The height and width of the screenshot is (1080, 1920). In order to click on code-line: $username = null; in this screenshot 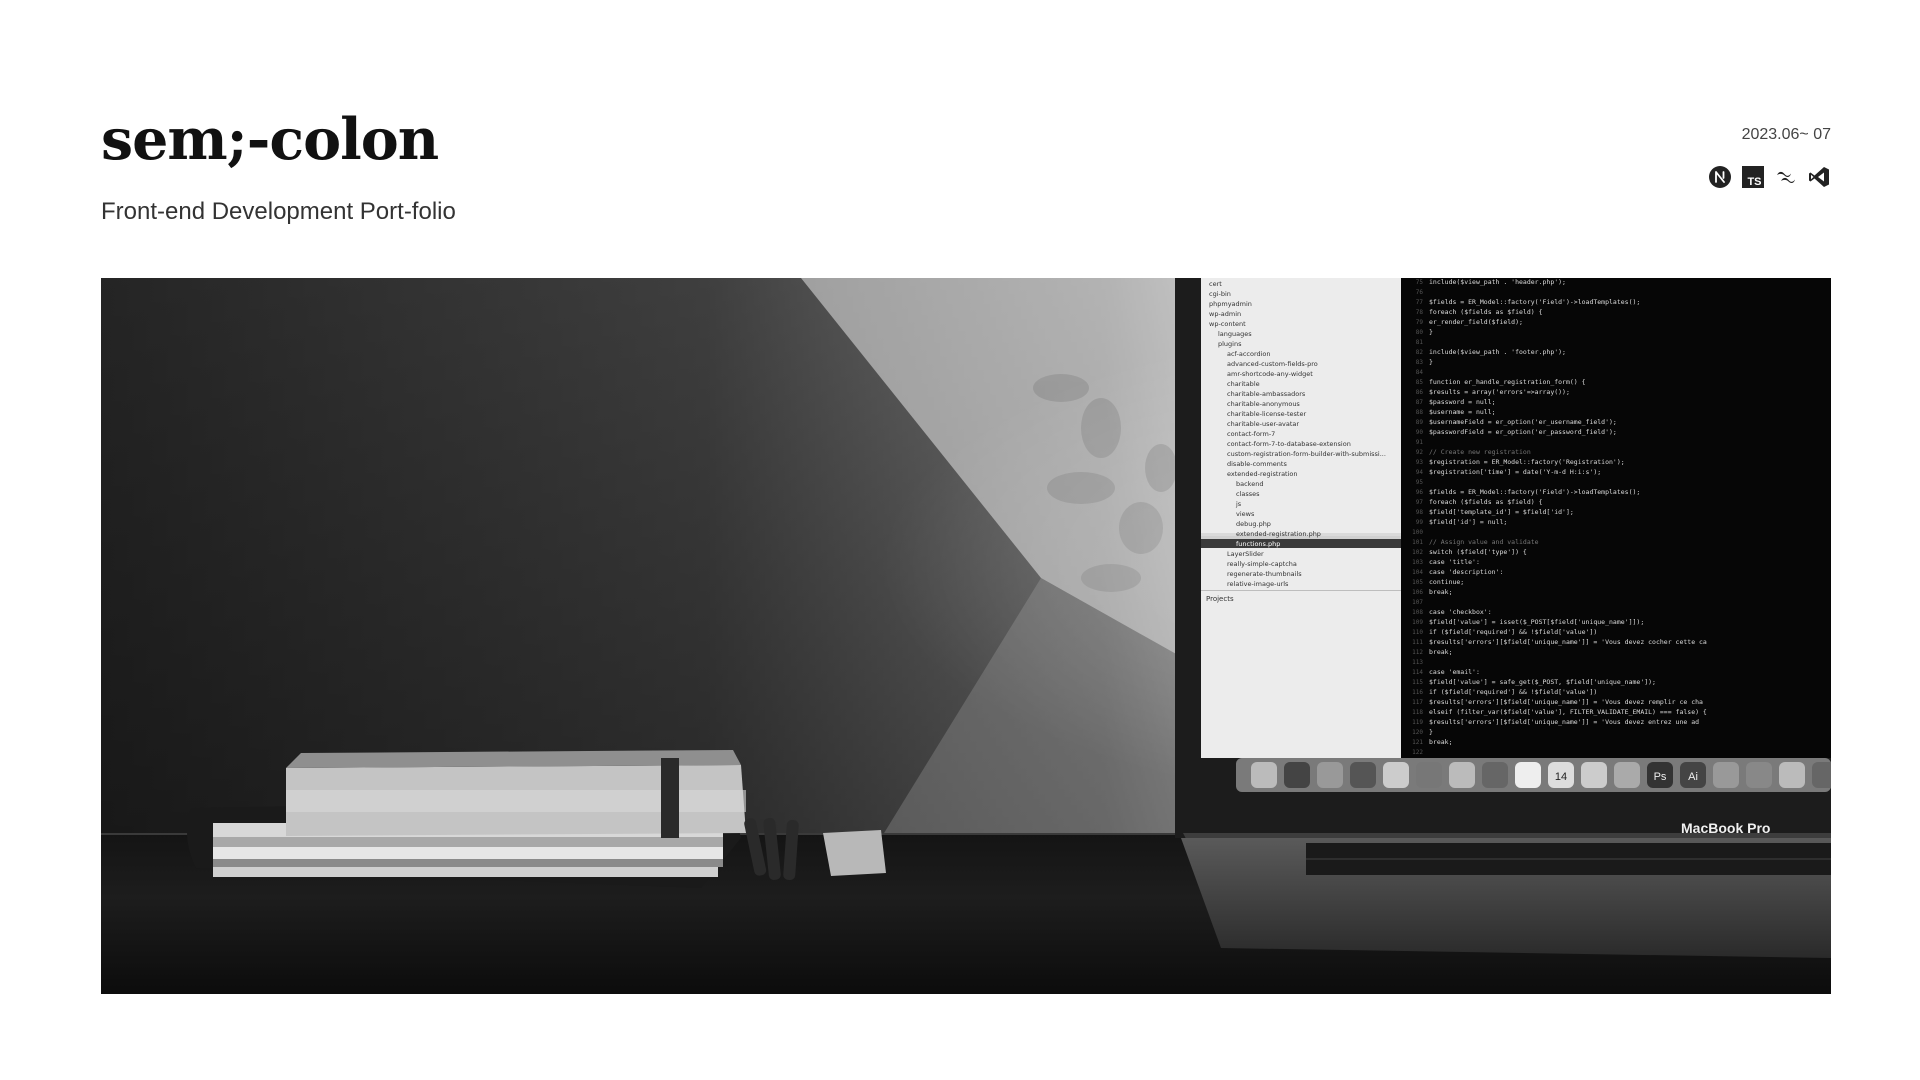, I will do `click(1462, 412)`.